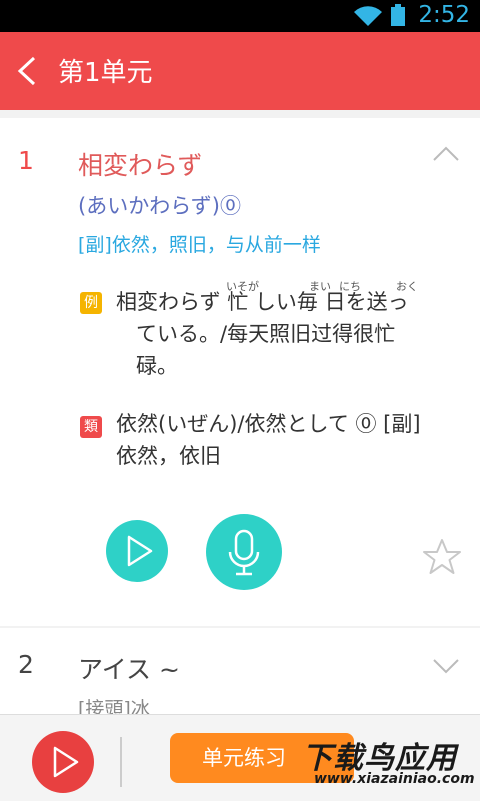 The image size is (480, 801). I want to click on synonym-tag: 類, so click(91, 427).